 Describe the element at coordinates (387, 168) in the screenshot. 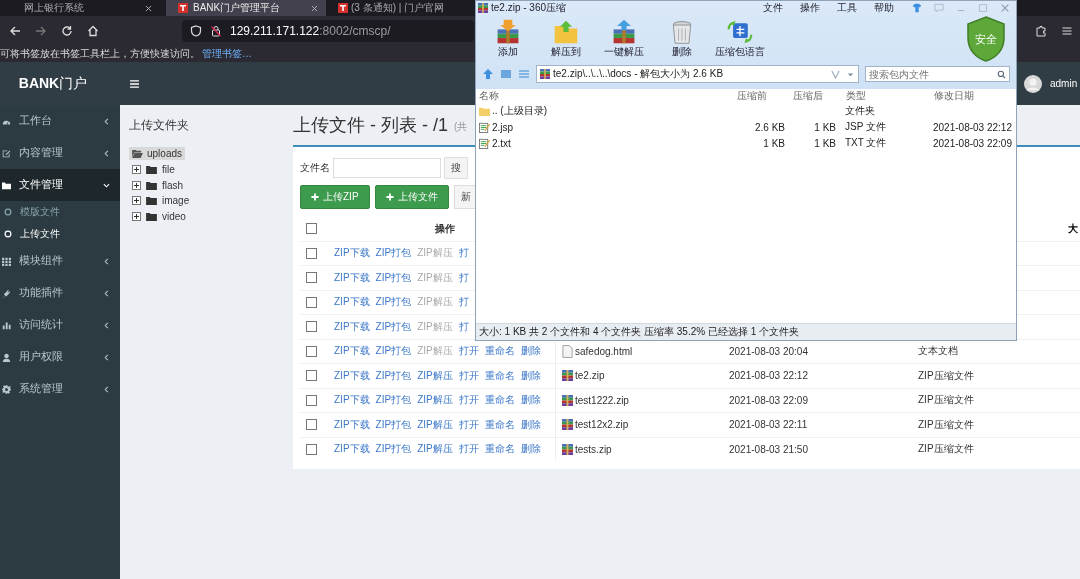

I see `file-name-field` at that location.